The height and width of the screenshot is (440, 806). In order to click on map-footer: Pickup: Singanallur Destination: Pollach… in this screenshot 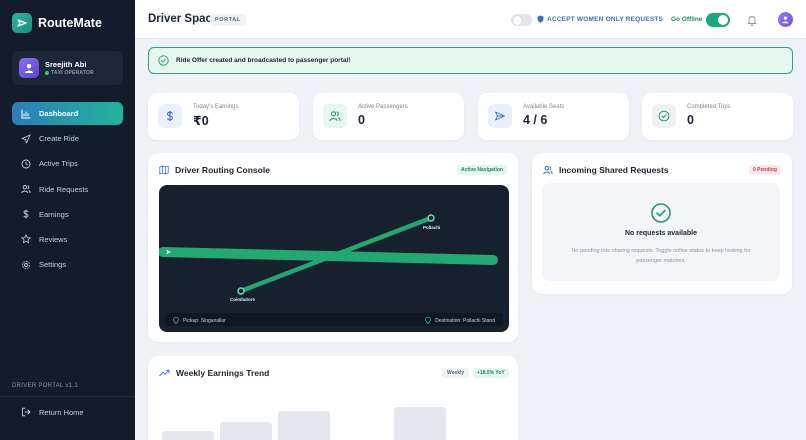, I will do `click(334, 319)`.